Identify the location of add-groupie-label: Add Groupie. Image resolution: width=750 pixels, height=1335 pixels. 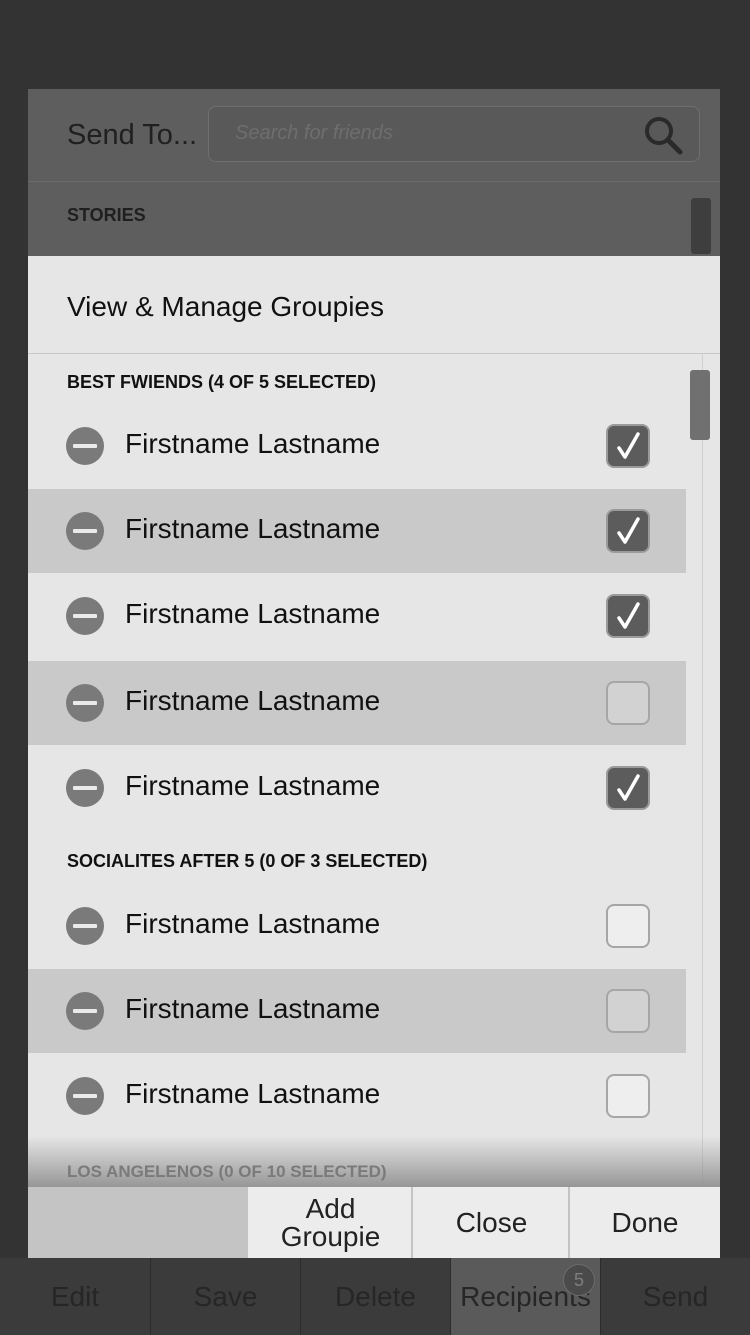
(330, 1222).